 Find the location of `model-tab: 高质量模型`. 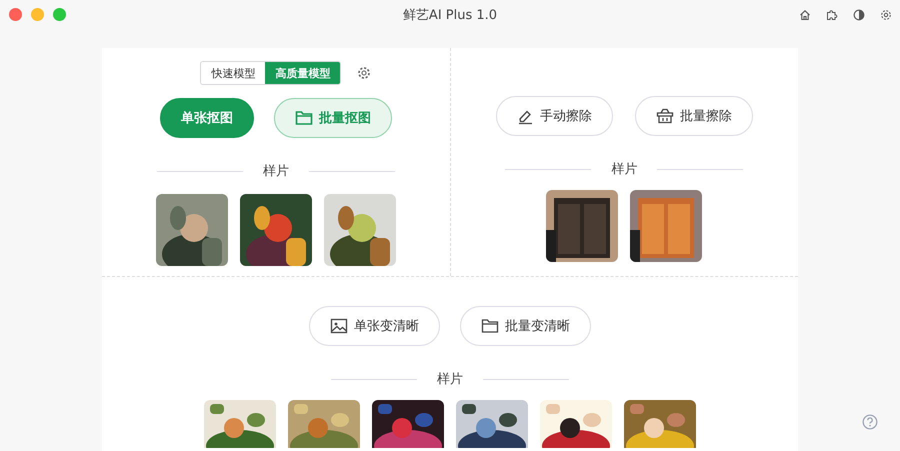

model-tab: 高质量模型 is located at coordinates (302, 73).